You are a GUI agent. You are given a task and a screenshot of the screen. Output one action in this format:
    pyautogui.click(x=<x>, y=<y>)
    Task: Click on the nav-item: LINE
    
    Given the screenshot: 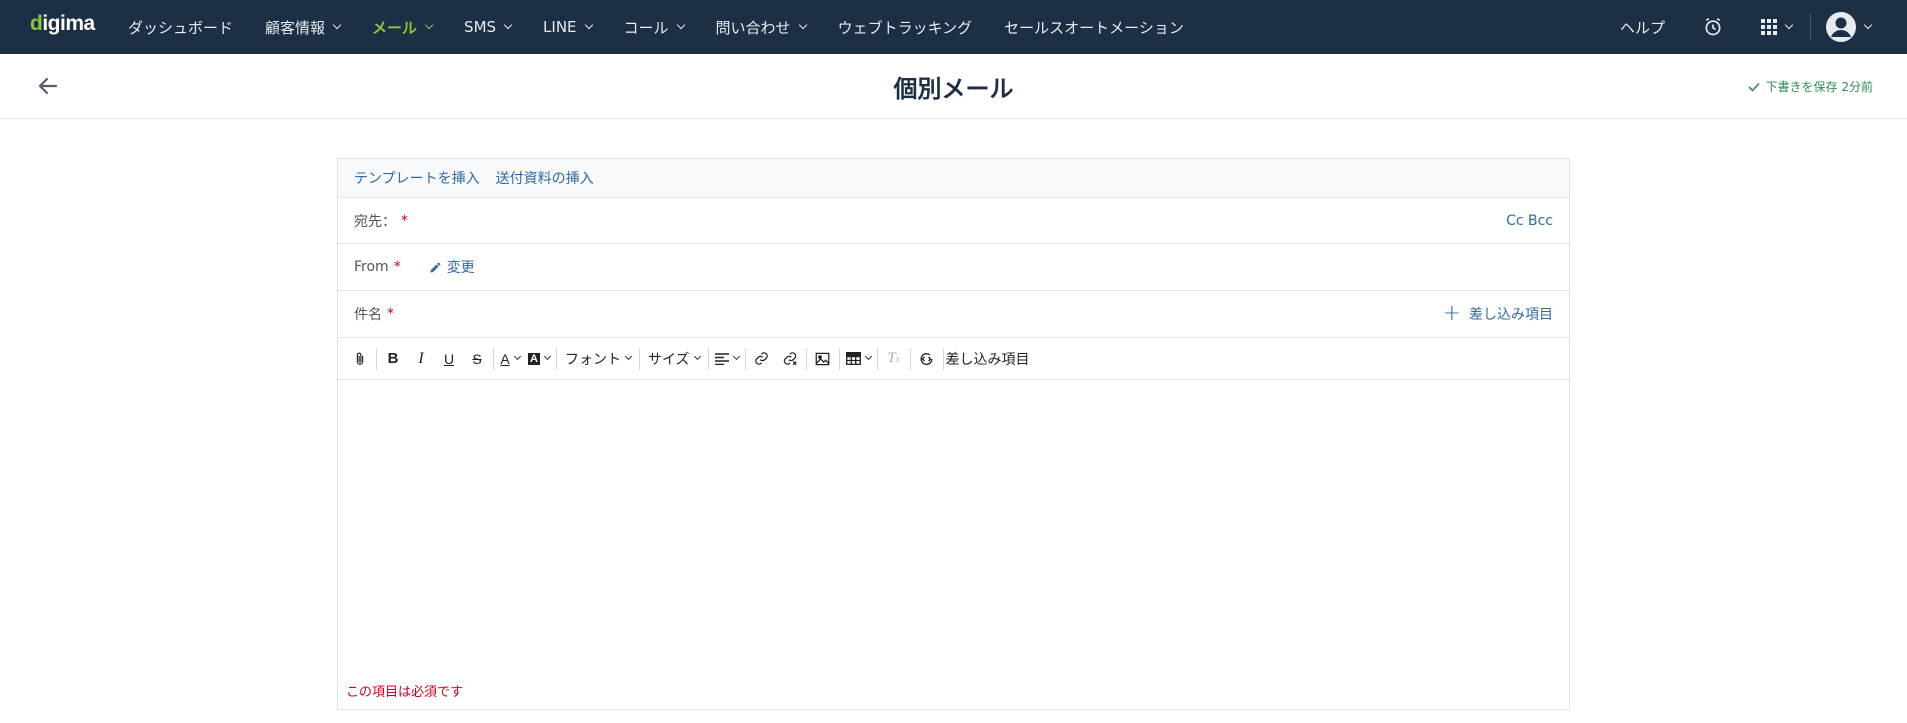 What is the action you would take?
    pyautogui.click(x=568, y=27)
    